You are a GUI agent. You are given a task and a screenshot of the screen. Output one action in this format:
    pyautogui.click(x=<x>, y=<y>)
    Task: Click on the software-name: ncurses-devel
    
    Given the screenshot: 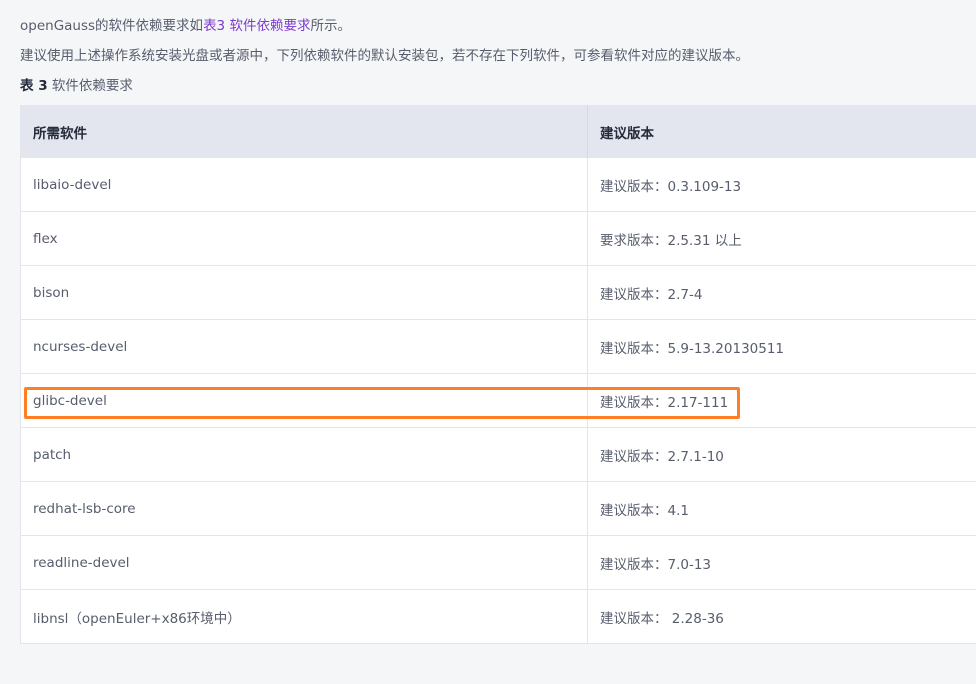 What is the action you would take?
    pyautogui.click(x=304, y=346)
    